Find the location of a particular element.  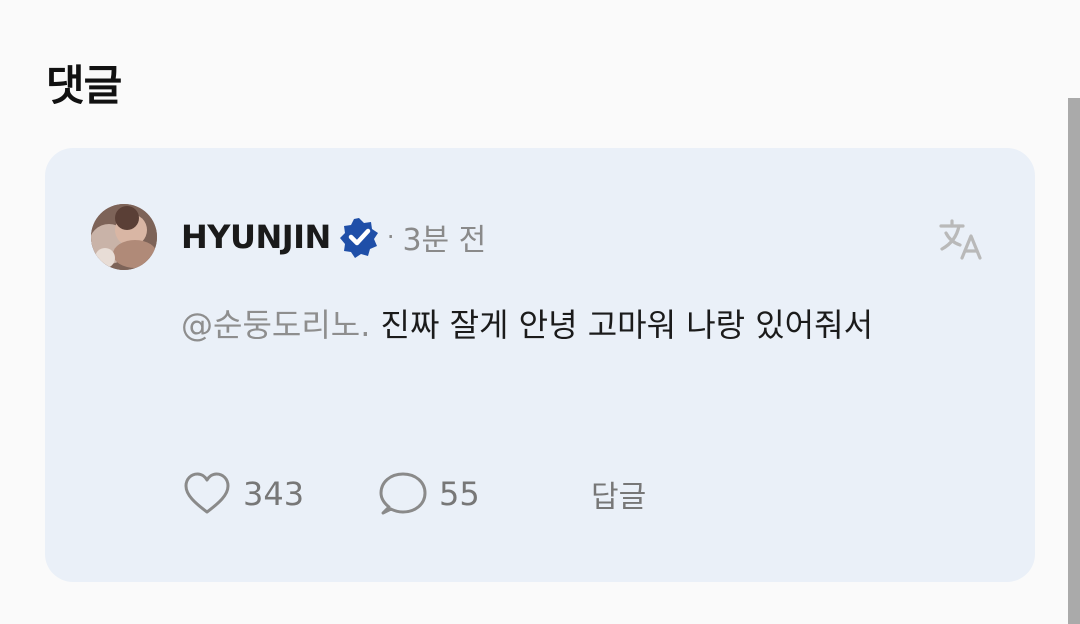

comment-body: @순둥도리노. 진짜 잘게 안녕 고마워 나랑 있어줘서 is located at coordinates (551, 325).